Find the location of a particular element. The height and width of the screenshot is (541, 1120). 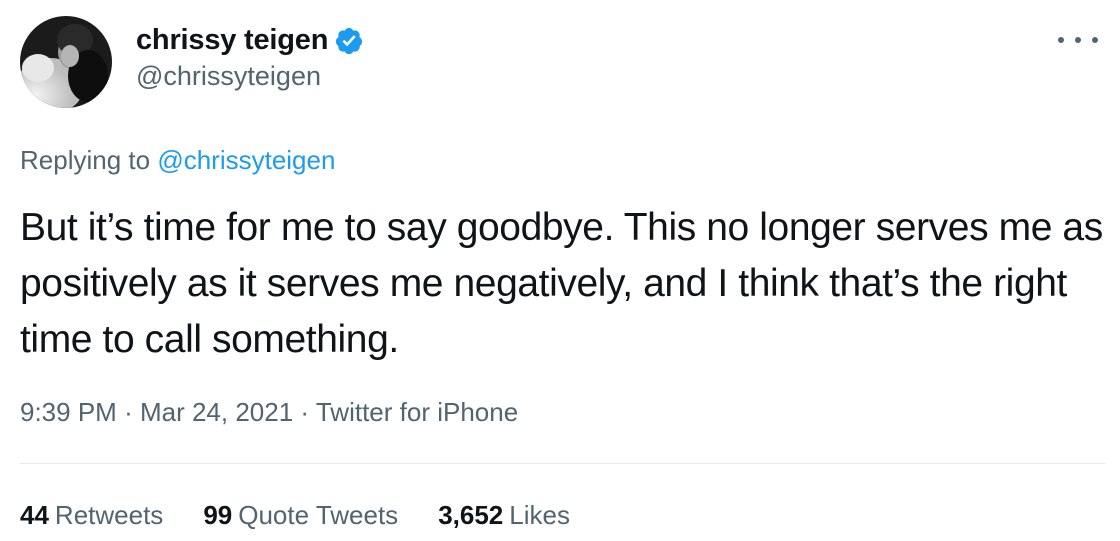

retweets-label: Retweets is located at coordinates (109, 515).